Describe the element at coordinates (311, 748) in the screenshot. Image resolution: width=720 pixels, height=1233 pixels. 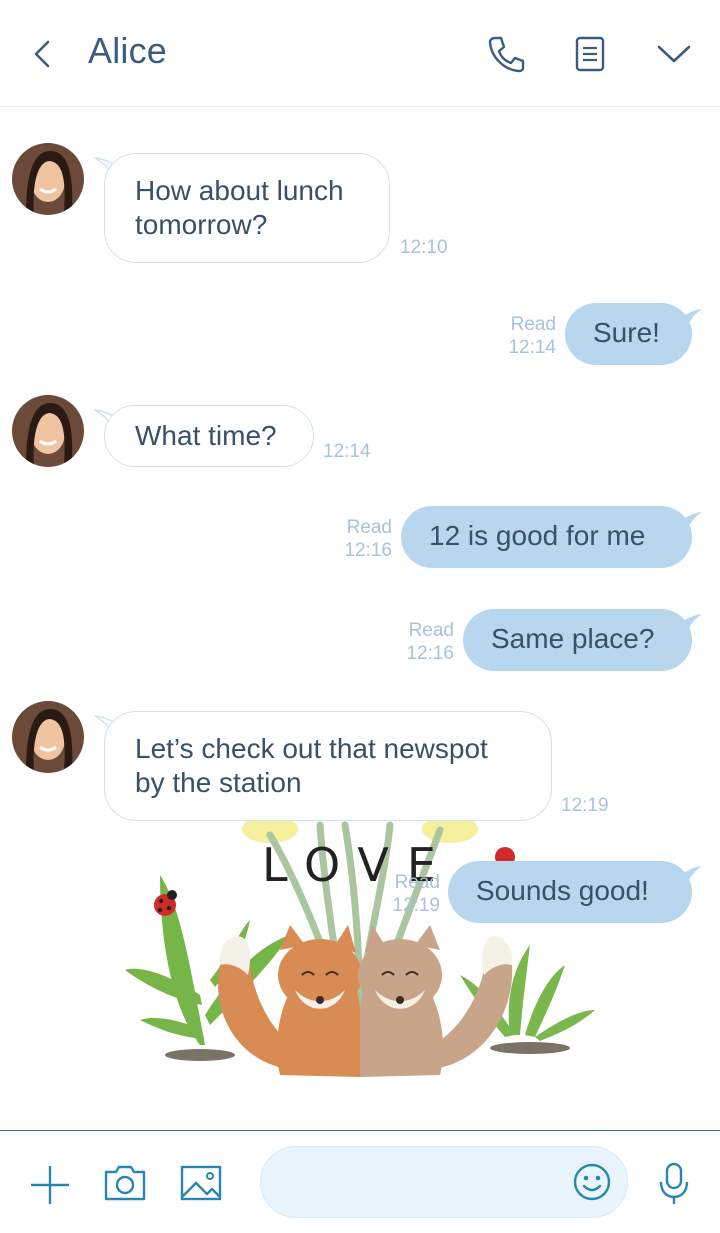
I see `message-text-line: Let’s check out that newspot` at that location.